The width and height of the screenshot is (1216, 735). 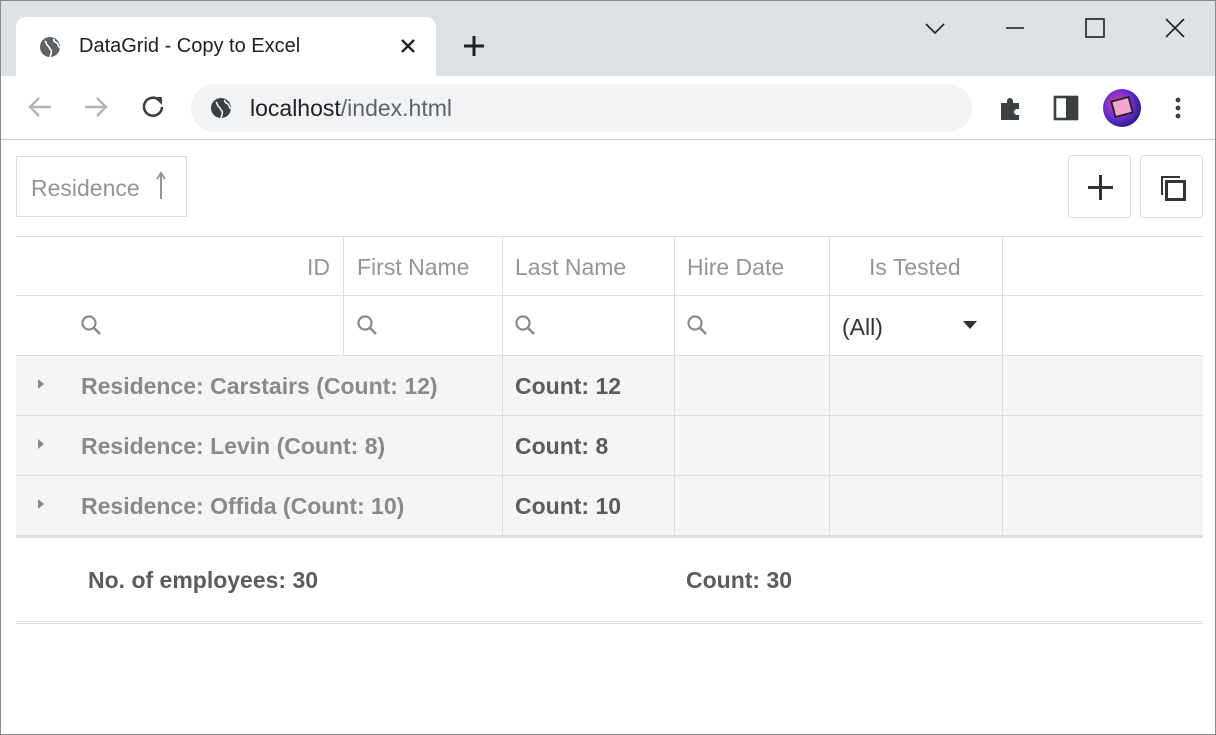 What do you see at coordinates (916, 325) in the screenshot?
I see `is-tested-filter-select: (All)` at bounding box center [916, 325].